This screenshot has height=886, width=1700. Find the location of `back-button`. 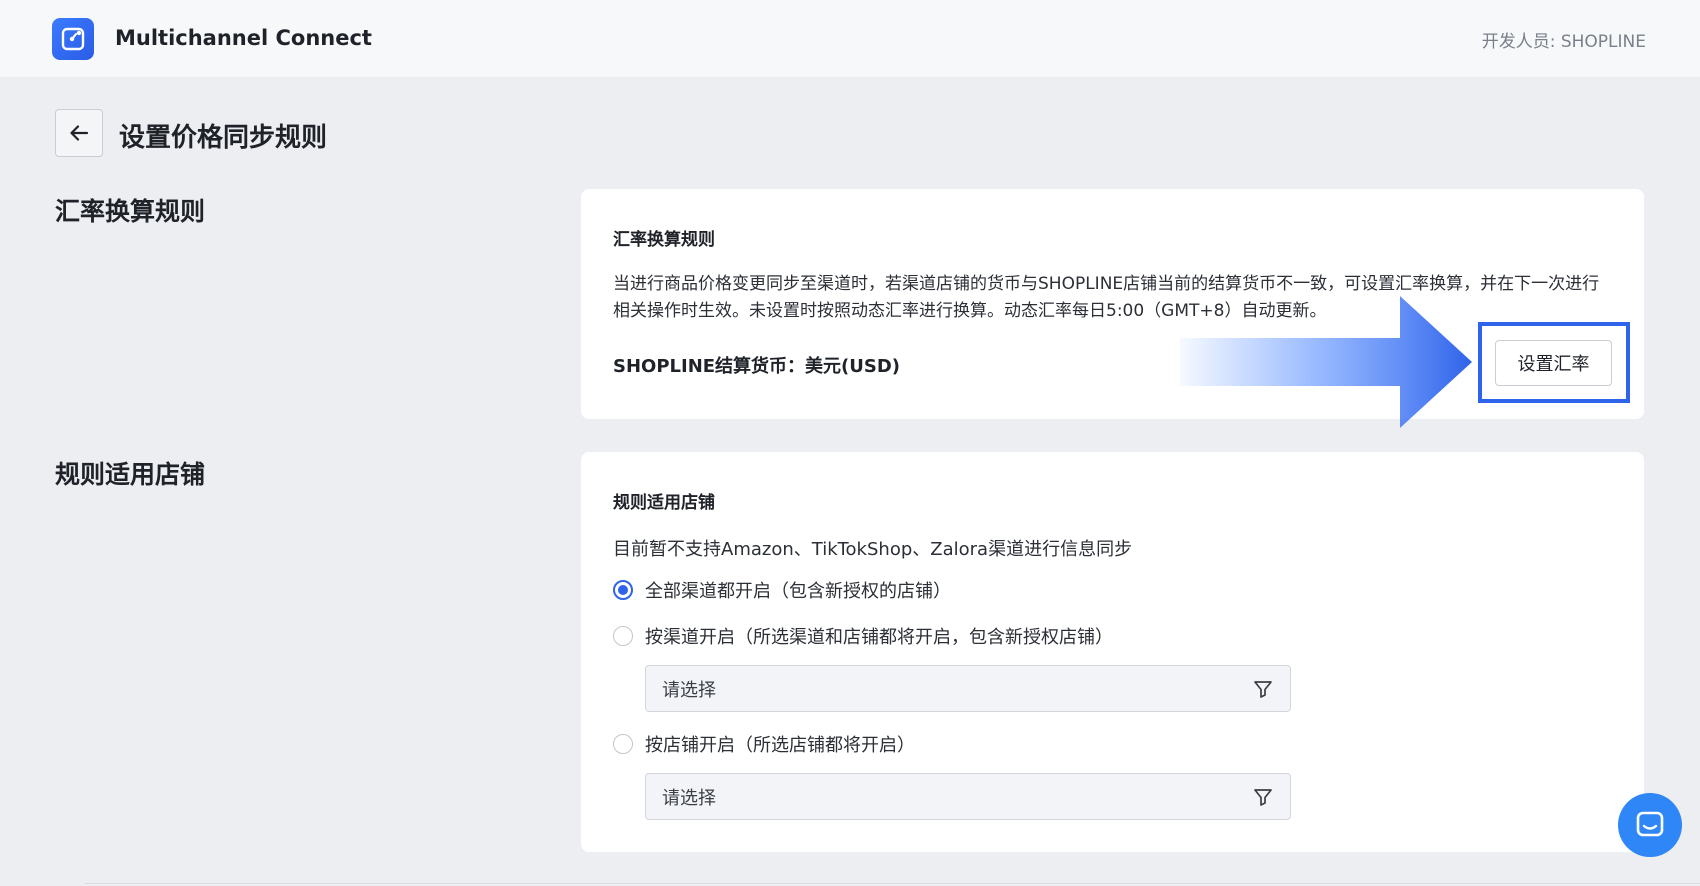

back-button is located at coordinates (79, 133).